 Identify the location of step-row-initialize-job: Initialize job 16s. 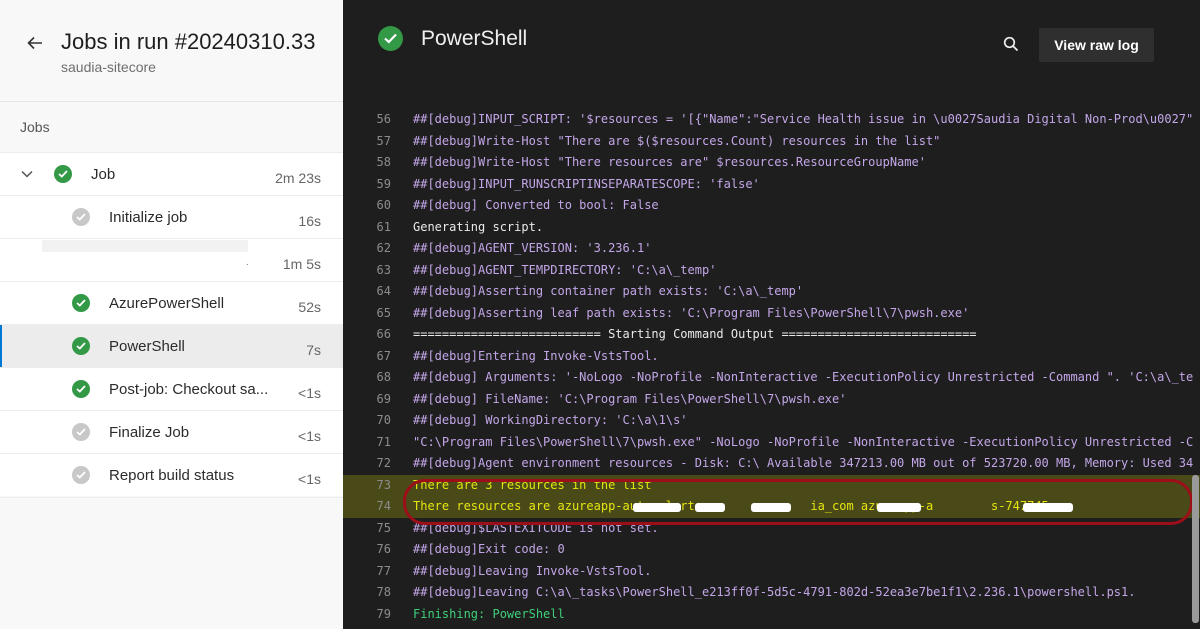
(171, 216).